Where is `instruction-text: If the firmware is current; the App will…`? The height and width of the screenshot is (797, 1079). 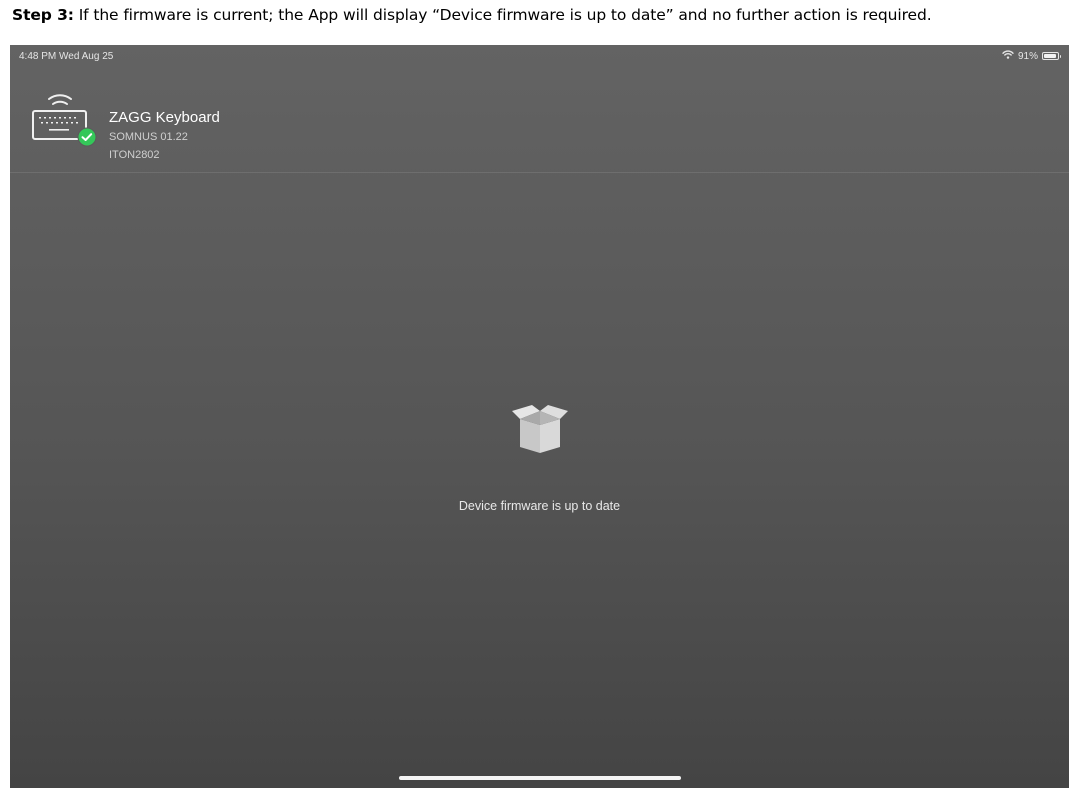
instruction-text: If the firmware is current; the App will… is located at coordinates (502, 15).